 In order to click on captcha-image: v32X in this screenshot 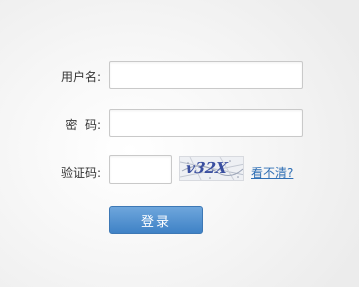, I will do `click(211, 168)`.